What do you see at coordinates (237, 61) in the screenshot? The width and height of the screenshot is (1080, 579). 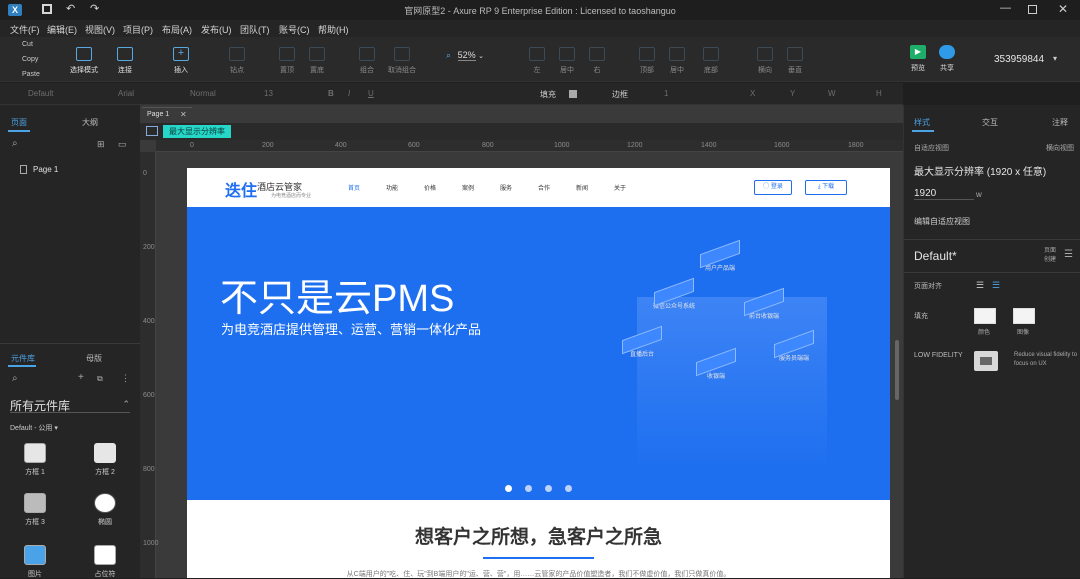 I see `point-button: 钻点` at bounding box center [237, 61].